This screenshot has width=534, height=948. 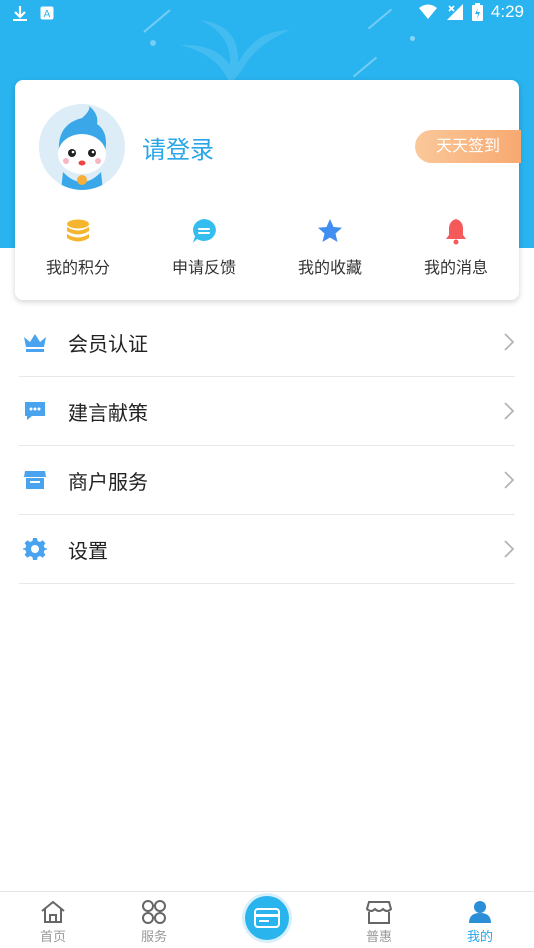 What do you see at coordinates (267, 480) in the screenshot?
I see `menu-item-merchant: 商户服务` at bounding box center [267, 480].